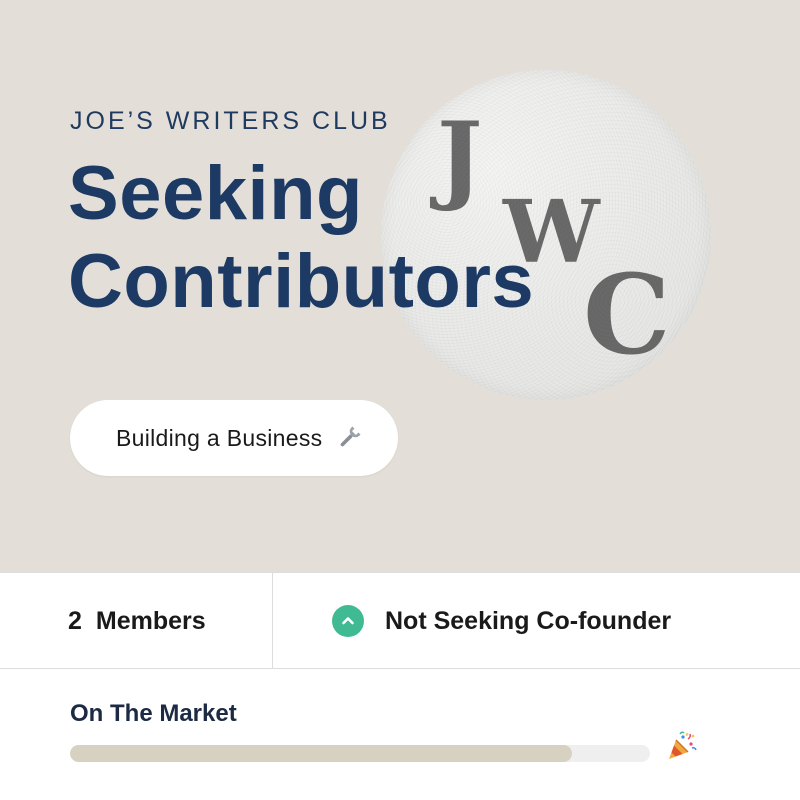 The width and height of the screenshot is (800, 800). Describe the element at coordinates (348, 621) in the screenshot. I see `chevron-up-icon` at that location.